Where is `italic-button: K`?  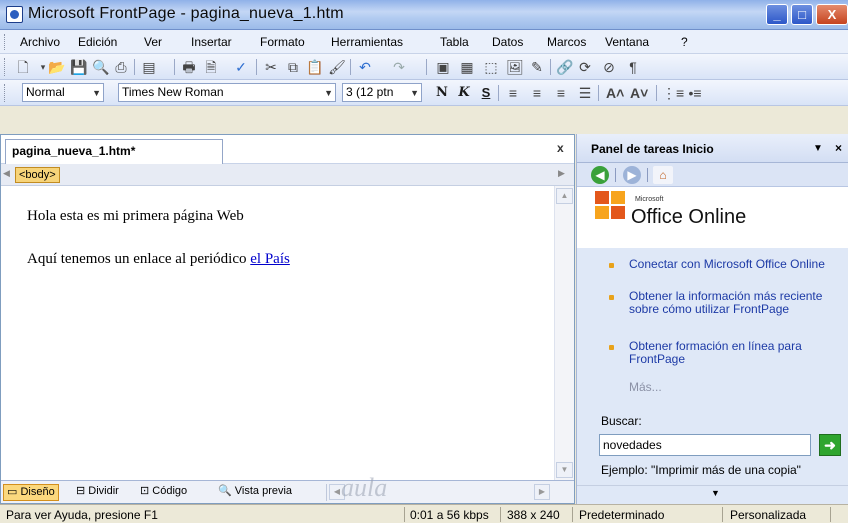 italic-button: K is located at coordinates (464, 93).